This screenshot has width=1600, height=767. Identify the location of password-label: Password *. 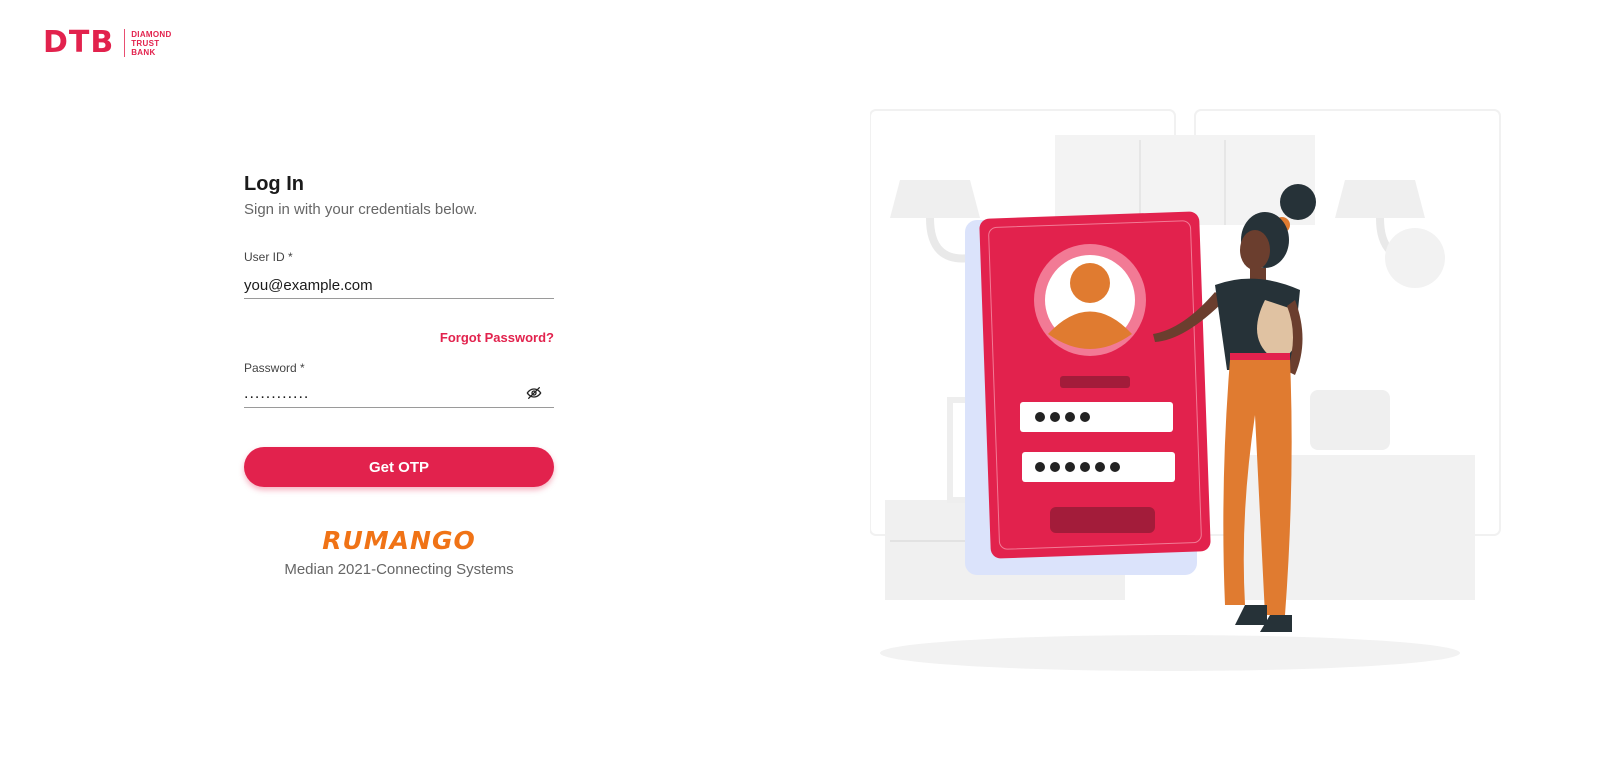
(274, 368).